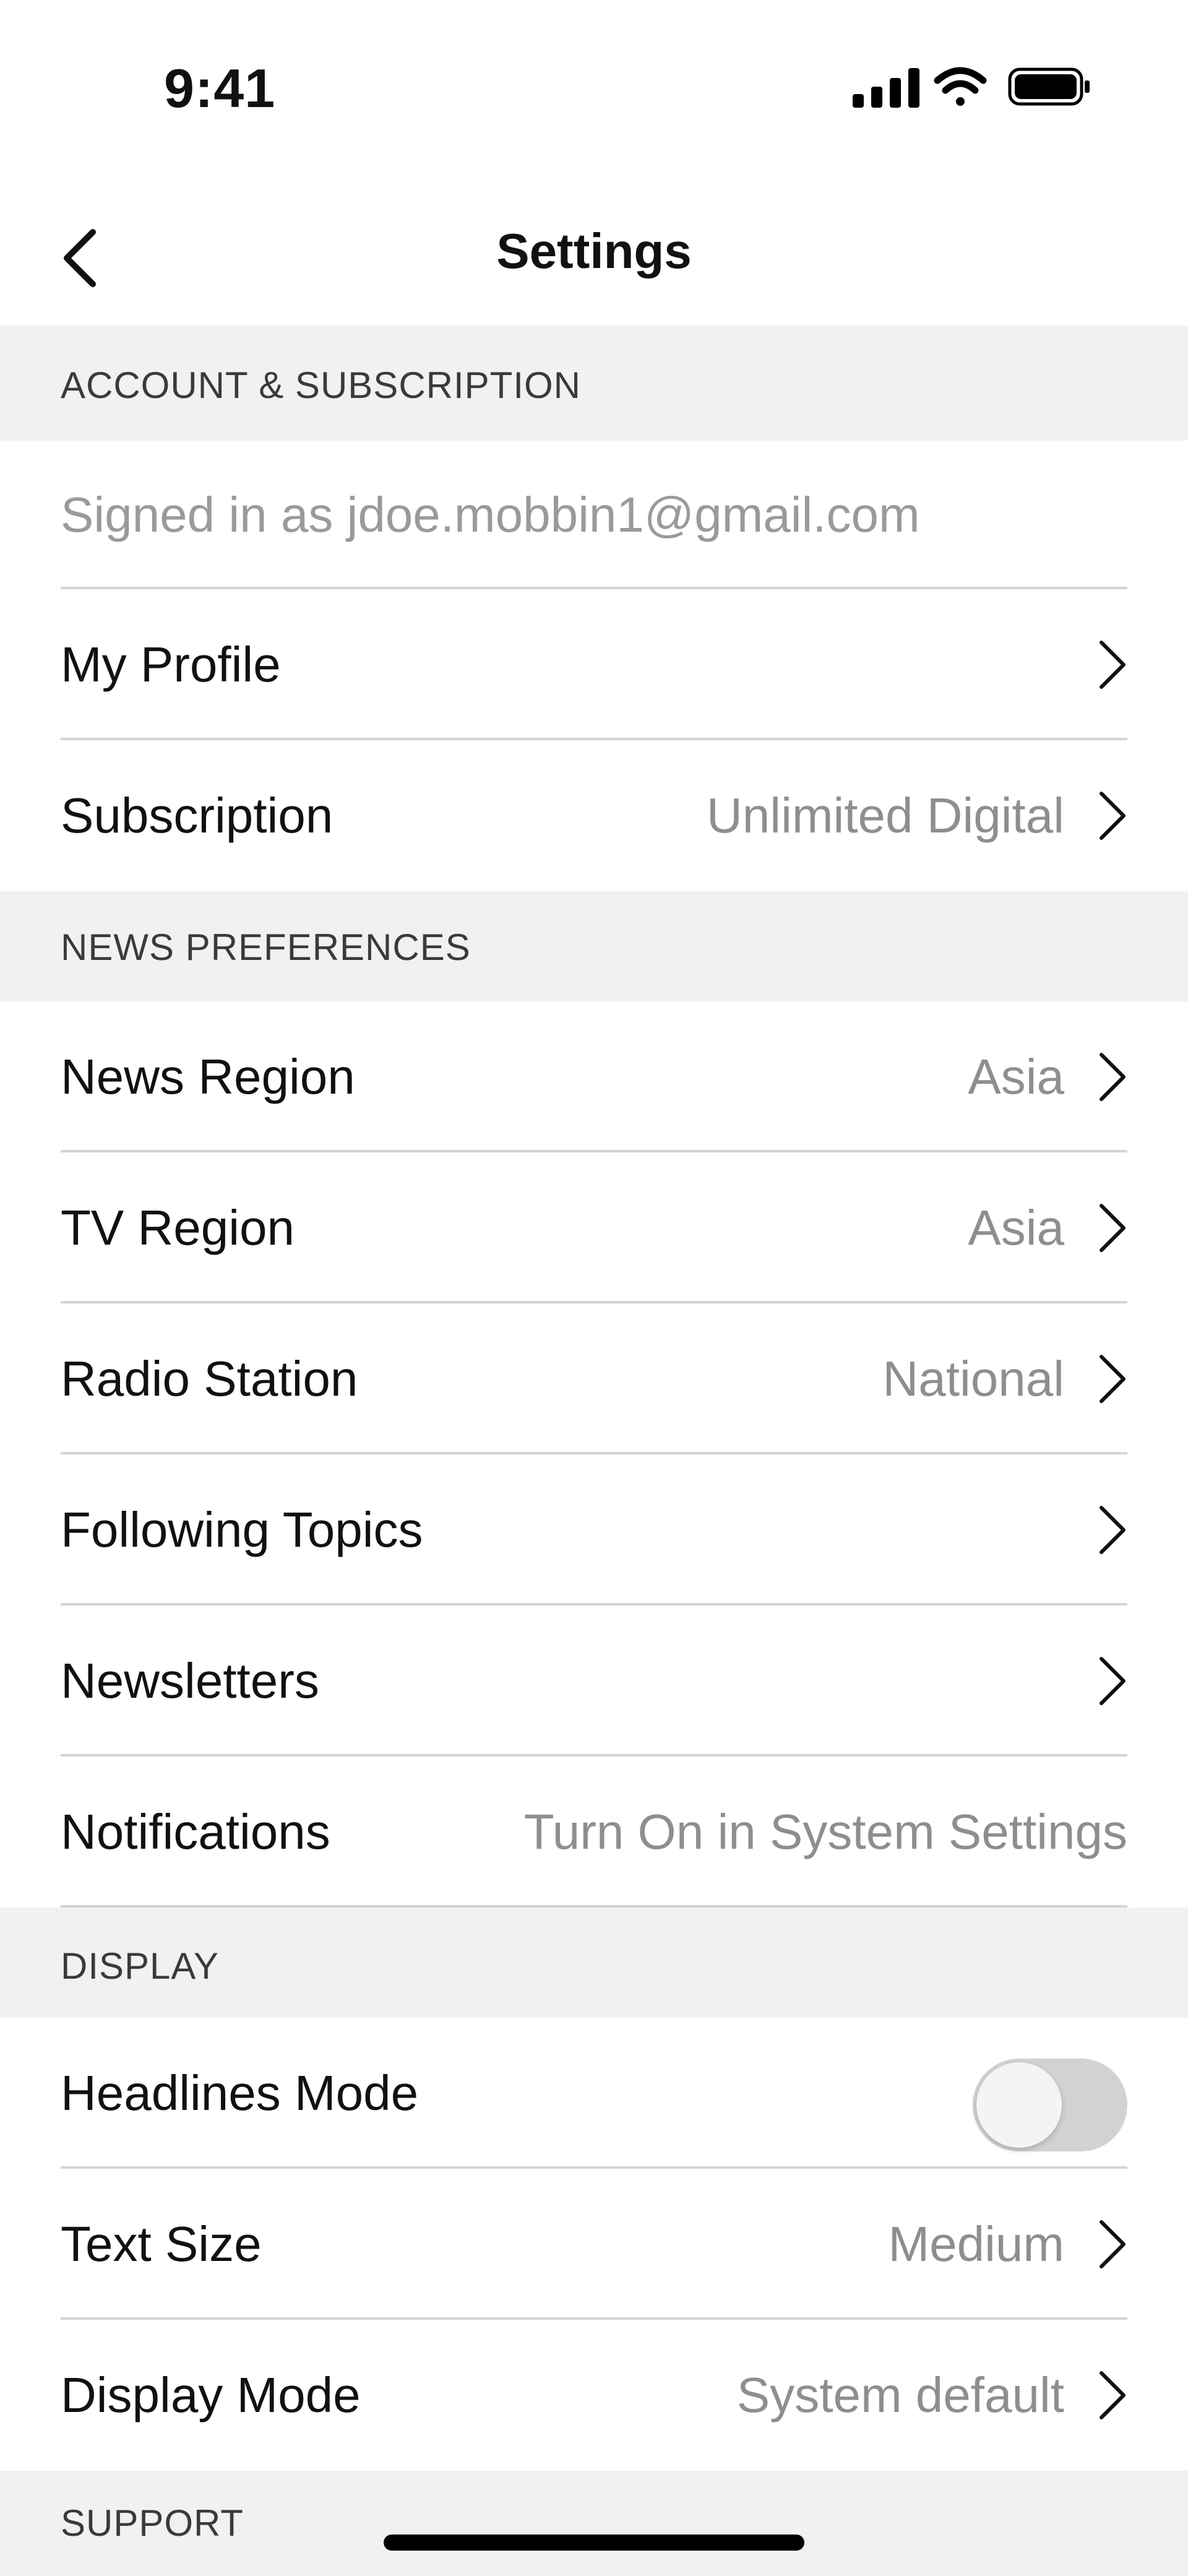 The width and height of the screenshot is (1188, 2576). What do you see at coordinates (190, 1680) in the screenshot?
I see `row-label: Newsletters` at bounding box center [190, 1680].